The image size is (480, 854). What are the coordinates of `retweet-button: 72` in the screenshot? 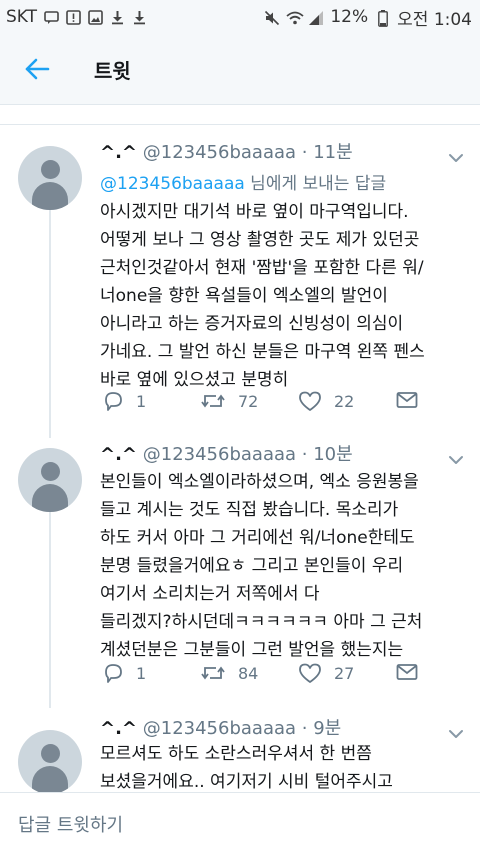 It's located at (229, 401).